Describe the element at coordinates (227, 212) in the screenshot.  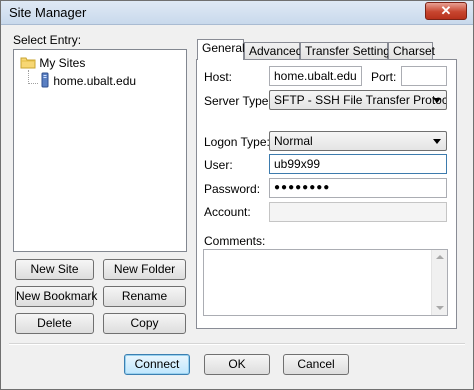
I see `account-label: Account:` at that location.